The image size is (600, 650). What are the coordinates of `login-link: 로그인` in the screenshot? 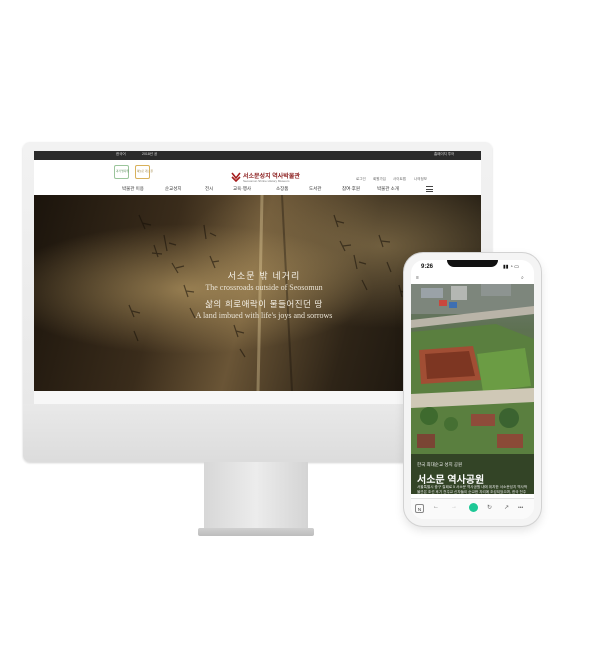 It's located at (361, 179).